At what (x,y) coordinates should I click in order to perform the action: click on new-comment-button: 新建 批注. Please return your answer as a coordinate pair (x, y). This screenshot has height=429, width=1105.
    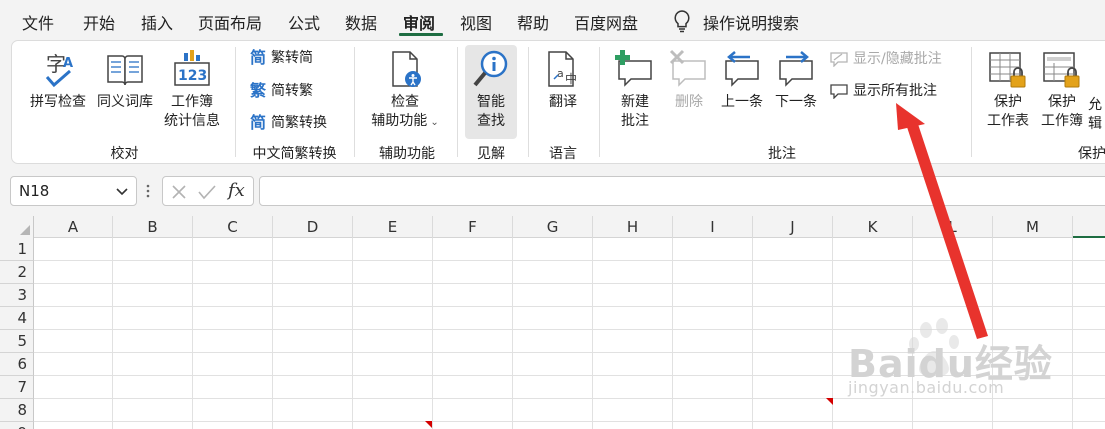
    Looking at the image, I should click on (635, 90).